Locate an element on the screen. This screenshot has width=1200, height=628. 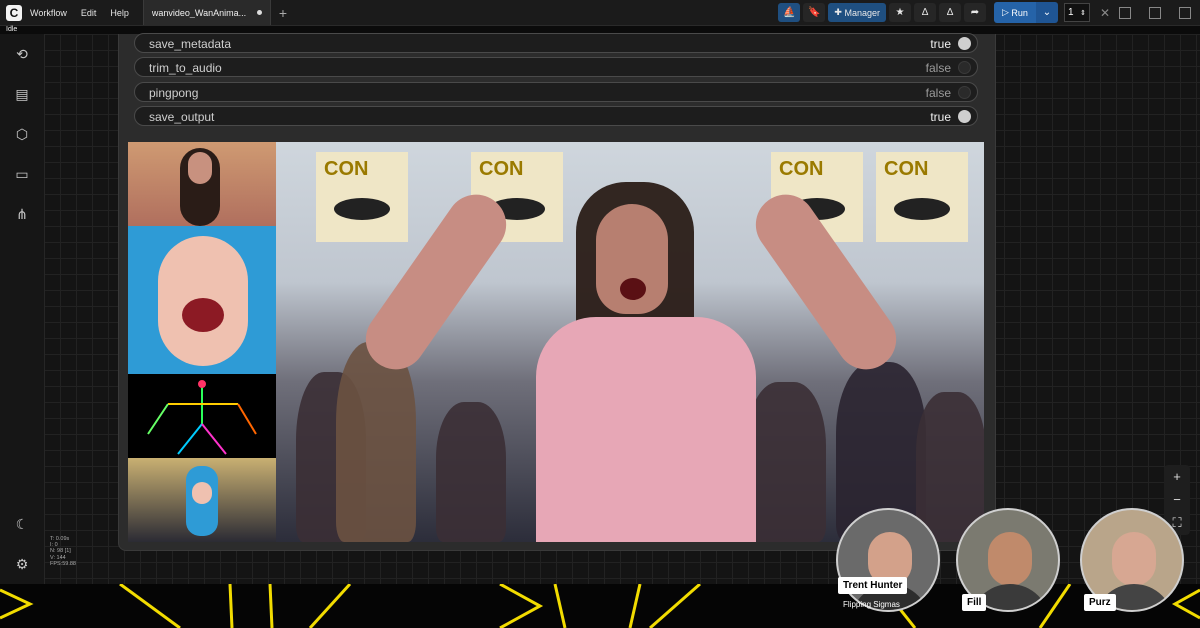
reference-thumbnail is located at coordinates (202, 184).